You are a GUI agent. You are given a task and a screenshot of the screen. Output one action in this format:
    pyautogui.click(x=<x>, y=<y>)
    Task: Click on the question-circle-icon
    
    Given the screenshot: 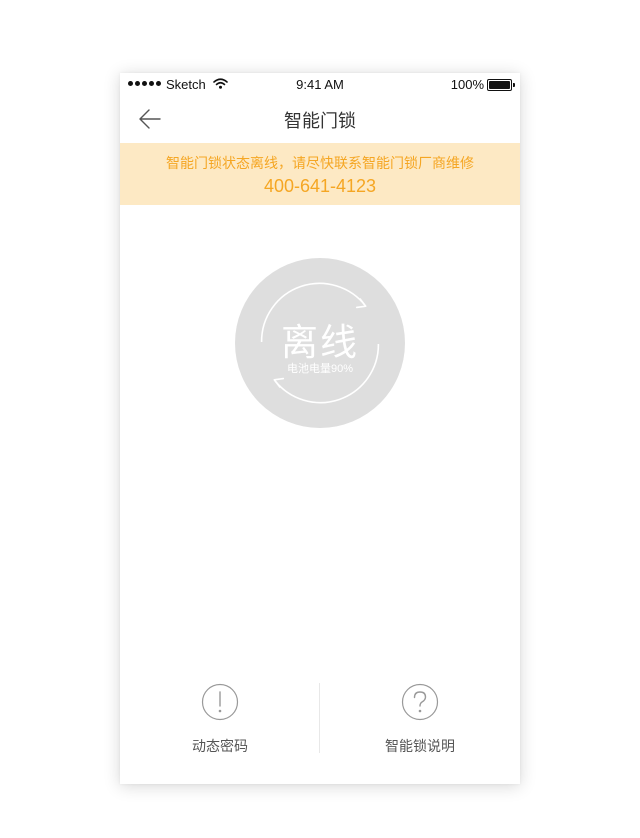 What is the action you would take?
    pyautogui.click(x=420, y=702)
    